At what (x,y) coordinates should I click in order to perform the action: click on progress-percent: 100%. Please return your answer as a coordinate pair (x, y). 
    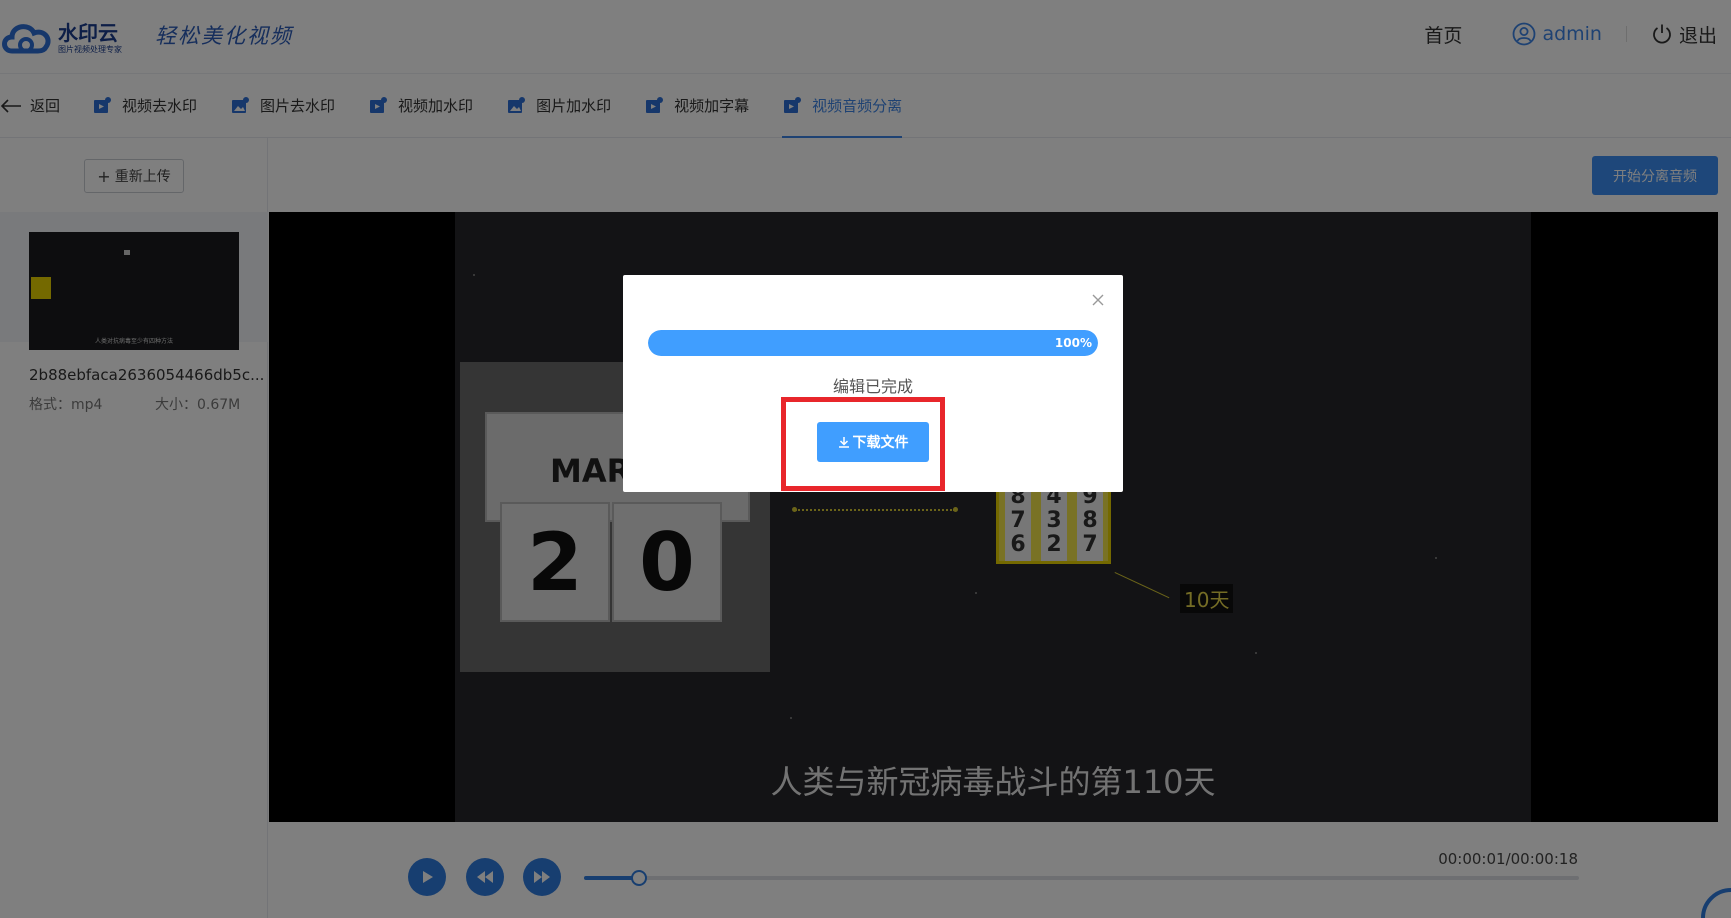
    Looking at the image, I should click on (1073, 343).